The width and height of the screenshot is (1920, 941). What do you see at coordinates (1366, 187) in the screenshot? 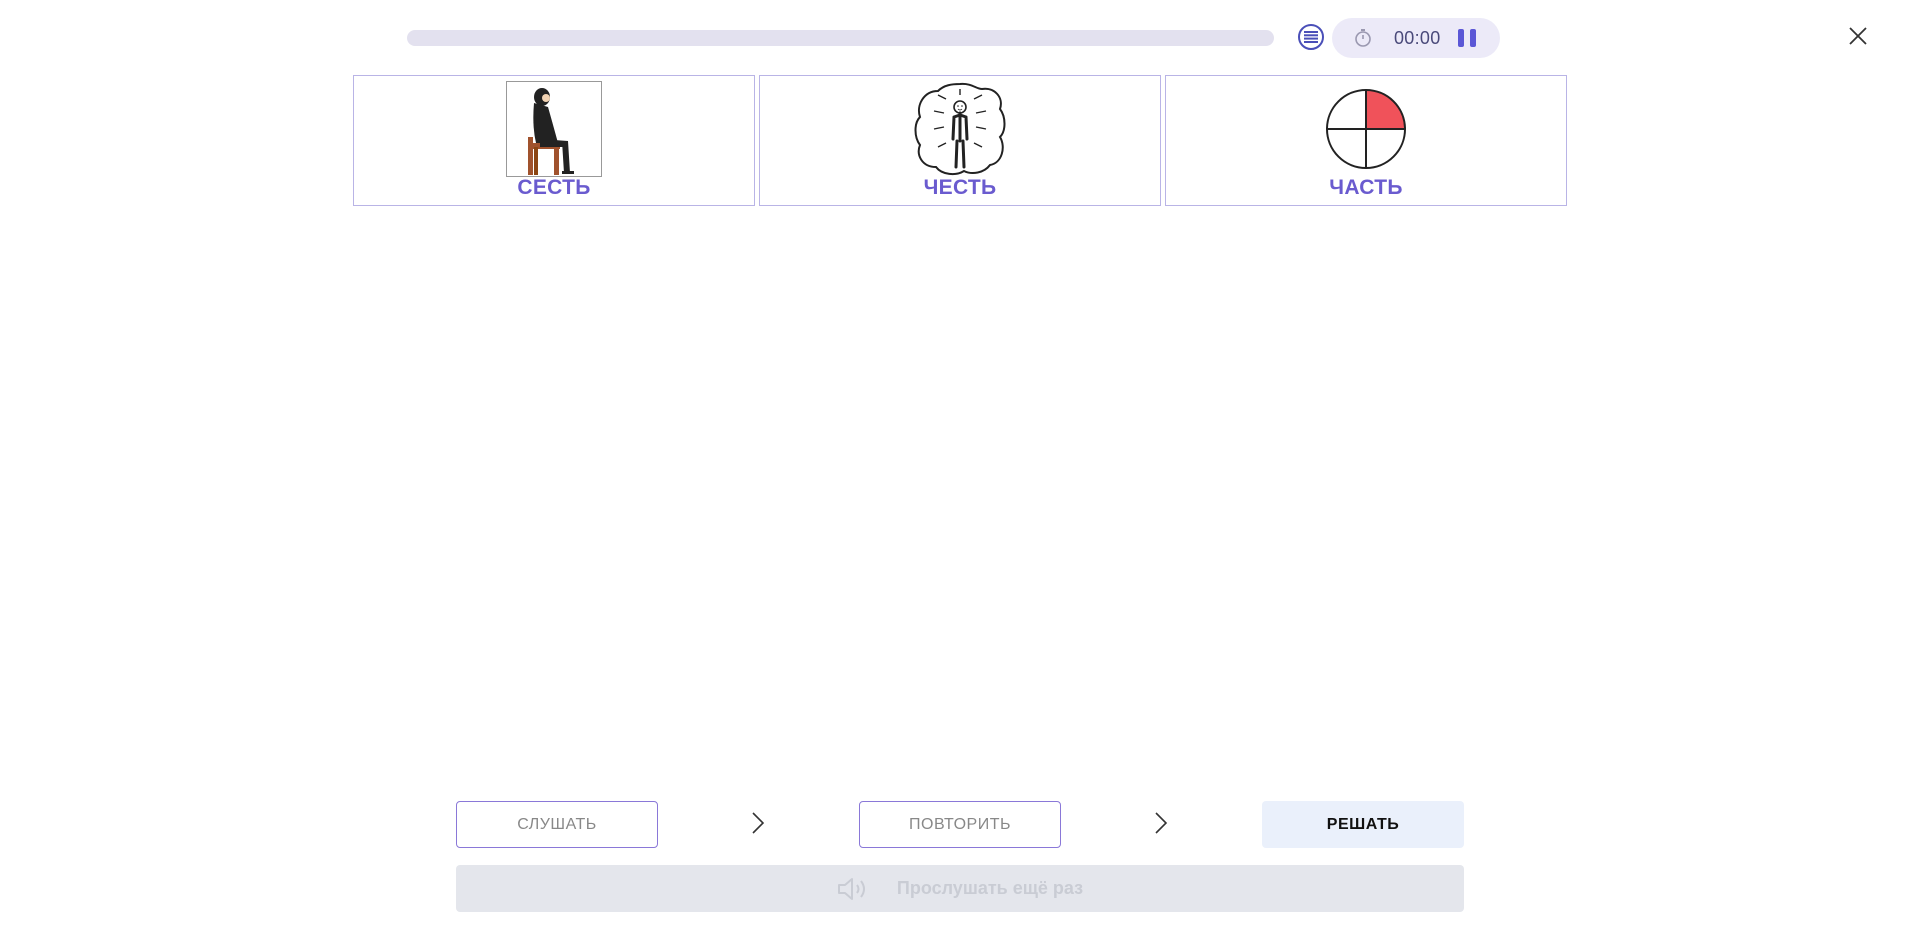
I see `card-label: ЧАСТЬ` at bounding box center [1366, 187].